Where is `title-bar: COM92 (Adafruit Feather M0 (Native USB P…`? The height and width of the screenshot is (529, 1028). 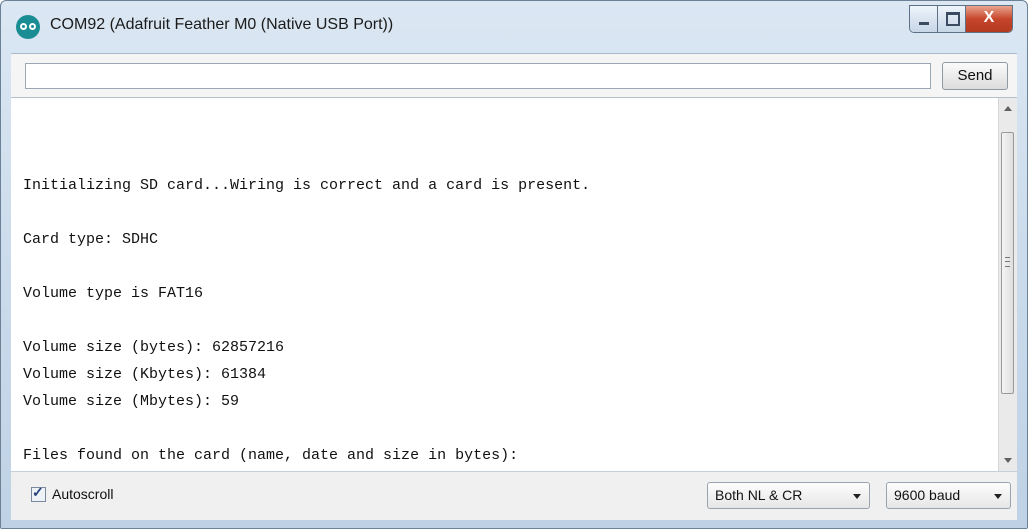 title-bar: COM92 (Adafruit Feather M0 (Native USB P… is located at coordinates (514, 27).